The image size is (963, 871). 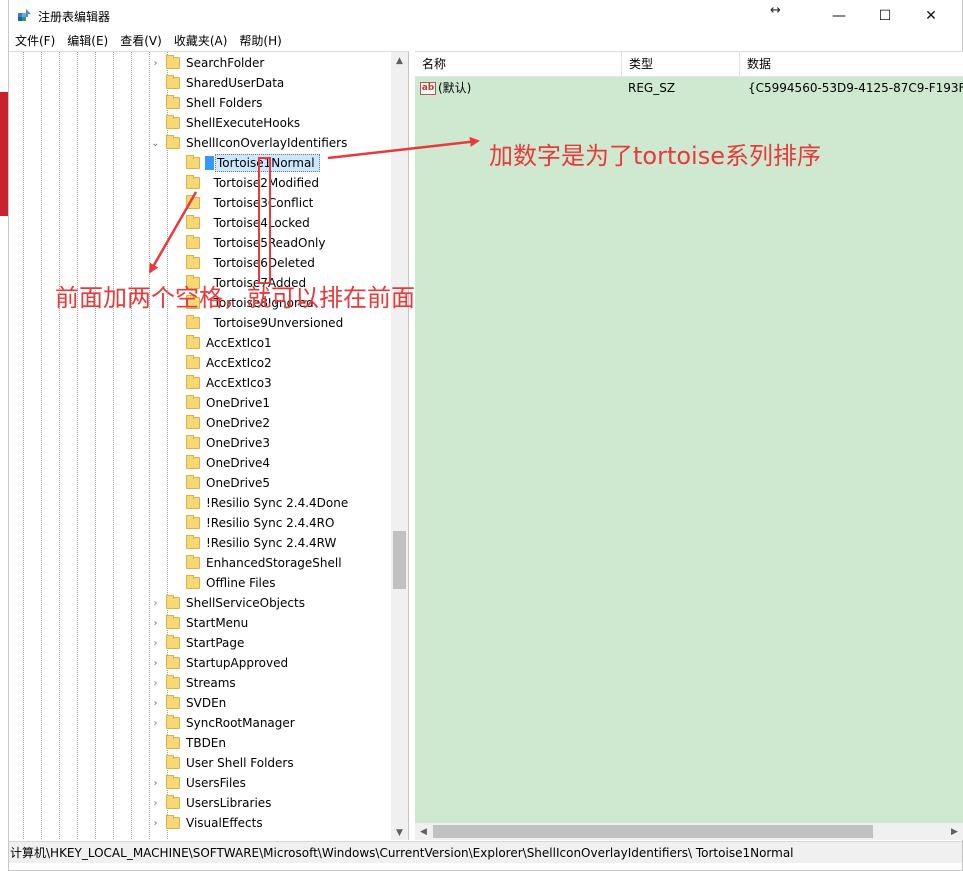 What do you see at coordinates (249, 143) in the screenshot?
I see `tree-item: ⌄ ShellIconOverlayIdentifiers` at bounding box center [249, 143].